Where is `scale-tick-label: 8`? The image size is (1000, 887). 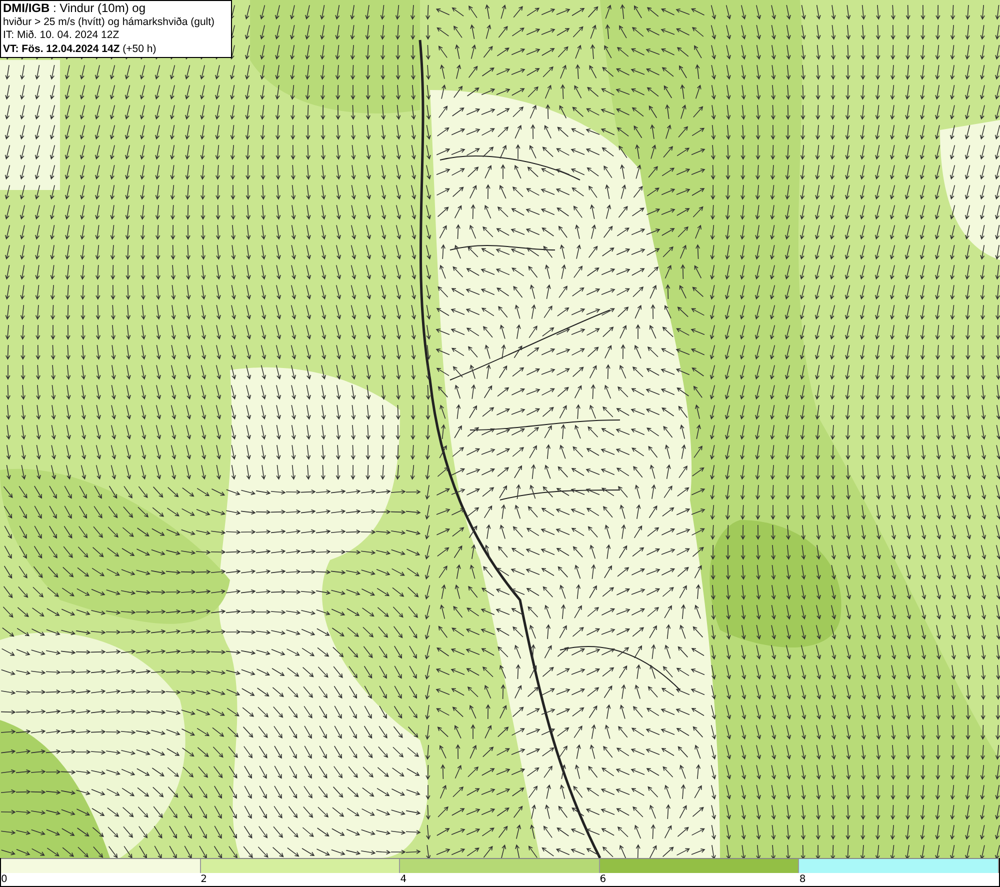
scale-tick-label: 8 is located at coordinates (802, 879).